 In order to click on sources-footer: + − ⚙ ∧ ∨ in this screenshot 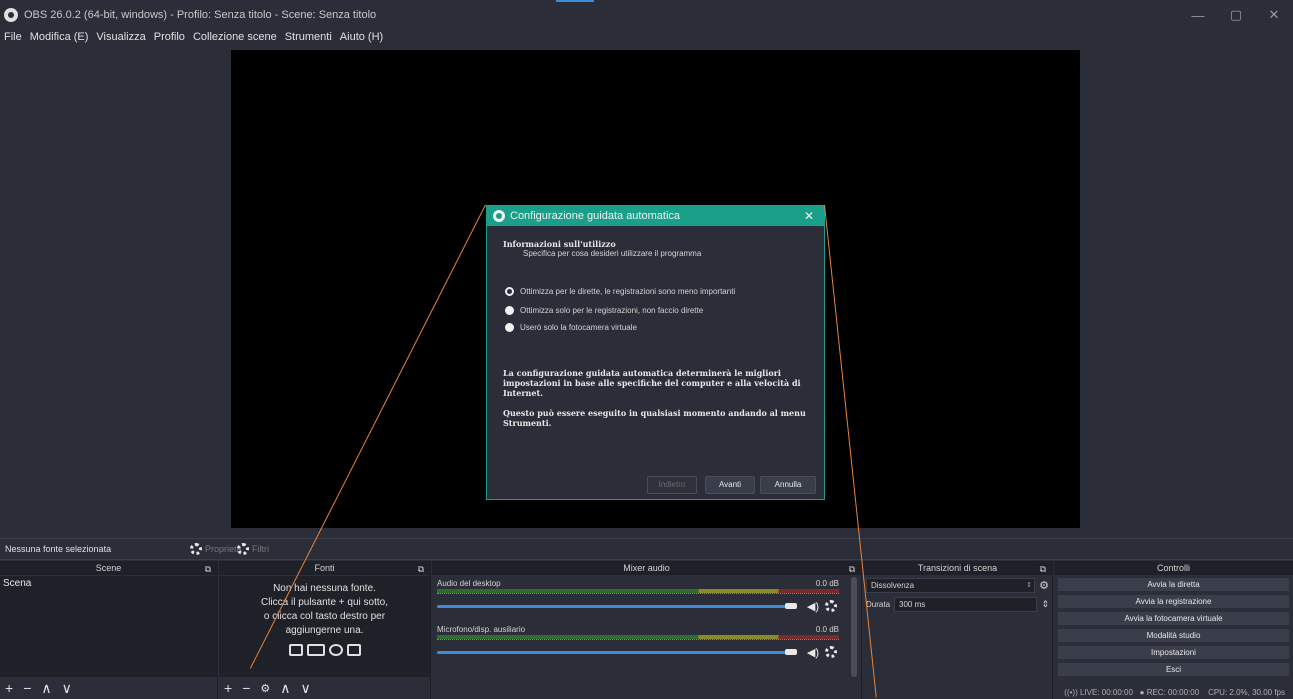, I will do `click(324, 688)`.